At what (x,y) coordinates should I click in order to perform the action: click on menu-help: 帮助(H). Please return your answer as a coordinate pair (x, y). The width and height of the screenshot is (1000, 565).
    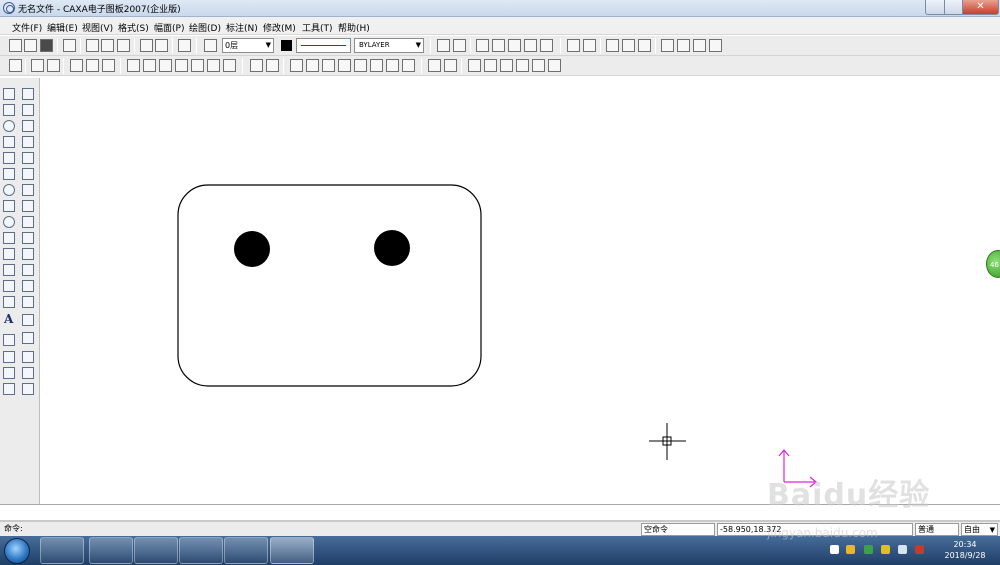
    Looking at the image, I should click on (354, 27).